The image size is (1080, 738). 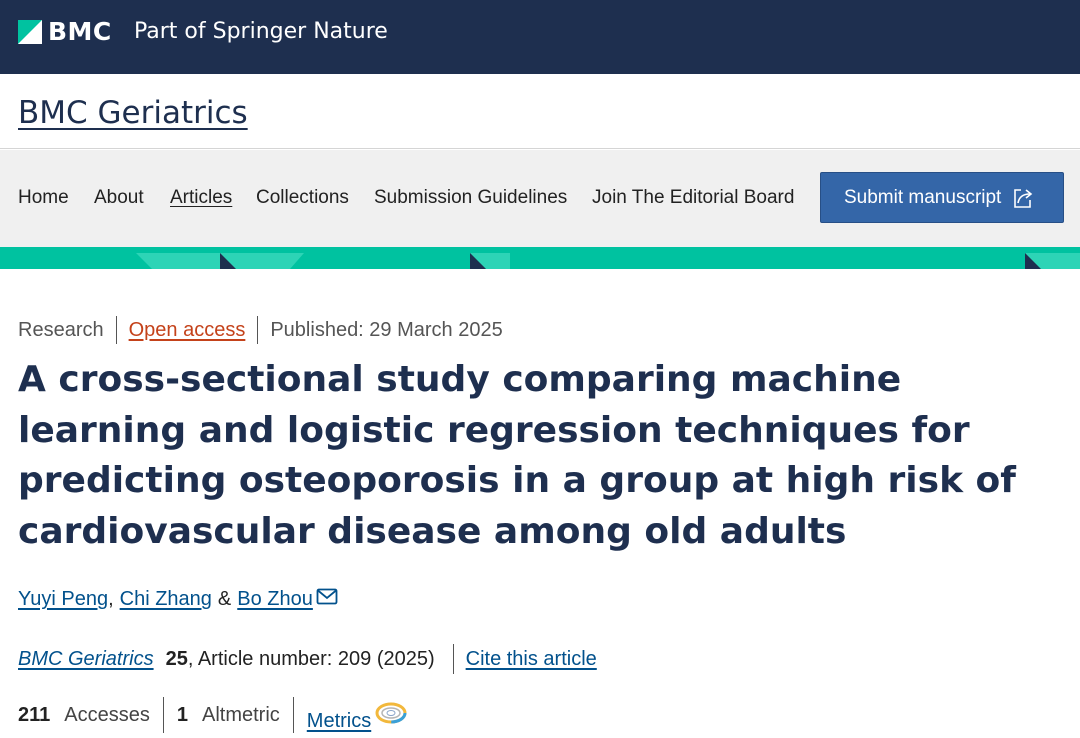 What do you see at coordinates (275, 599) in the screenshot?
I see `author-link: Bo Zhou` at bounding box center [275, 599].